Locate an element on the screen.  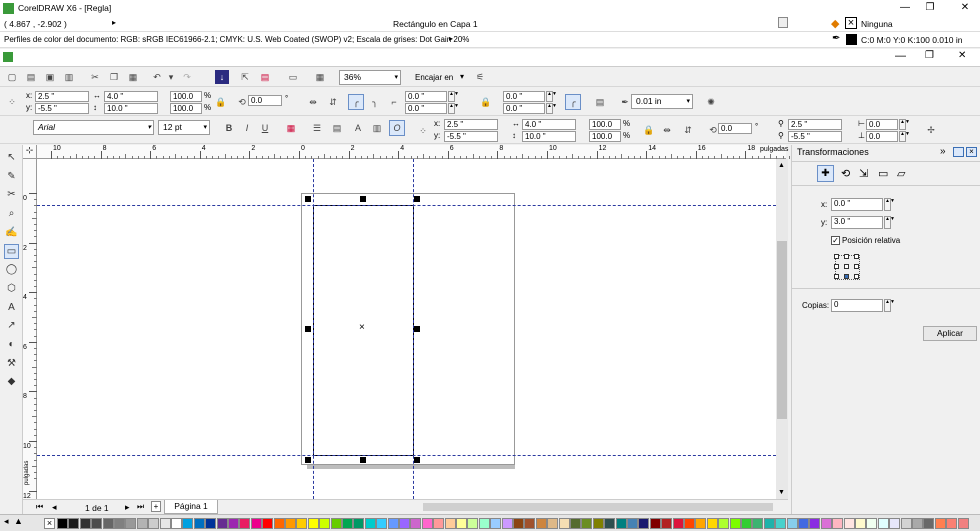
rectangle-tool-icon: ▭ is located at coordinates (11, 251).